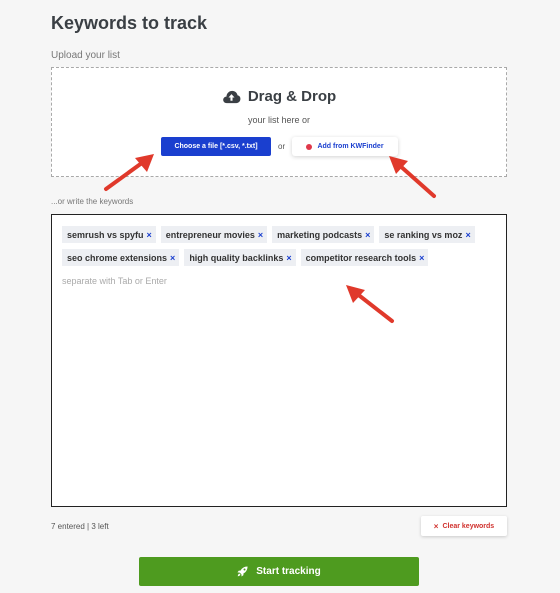  What do you see at coordinates (436, 526) in the screenshot?
I see `close-icon: ×` at bounding box center [436, 526].